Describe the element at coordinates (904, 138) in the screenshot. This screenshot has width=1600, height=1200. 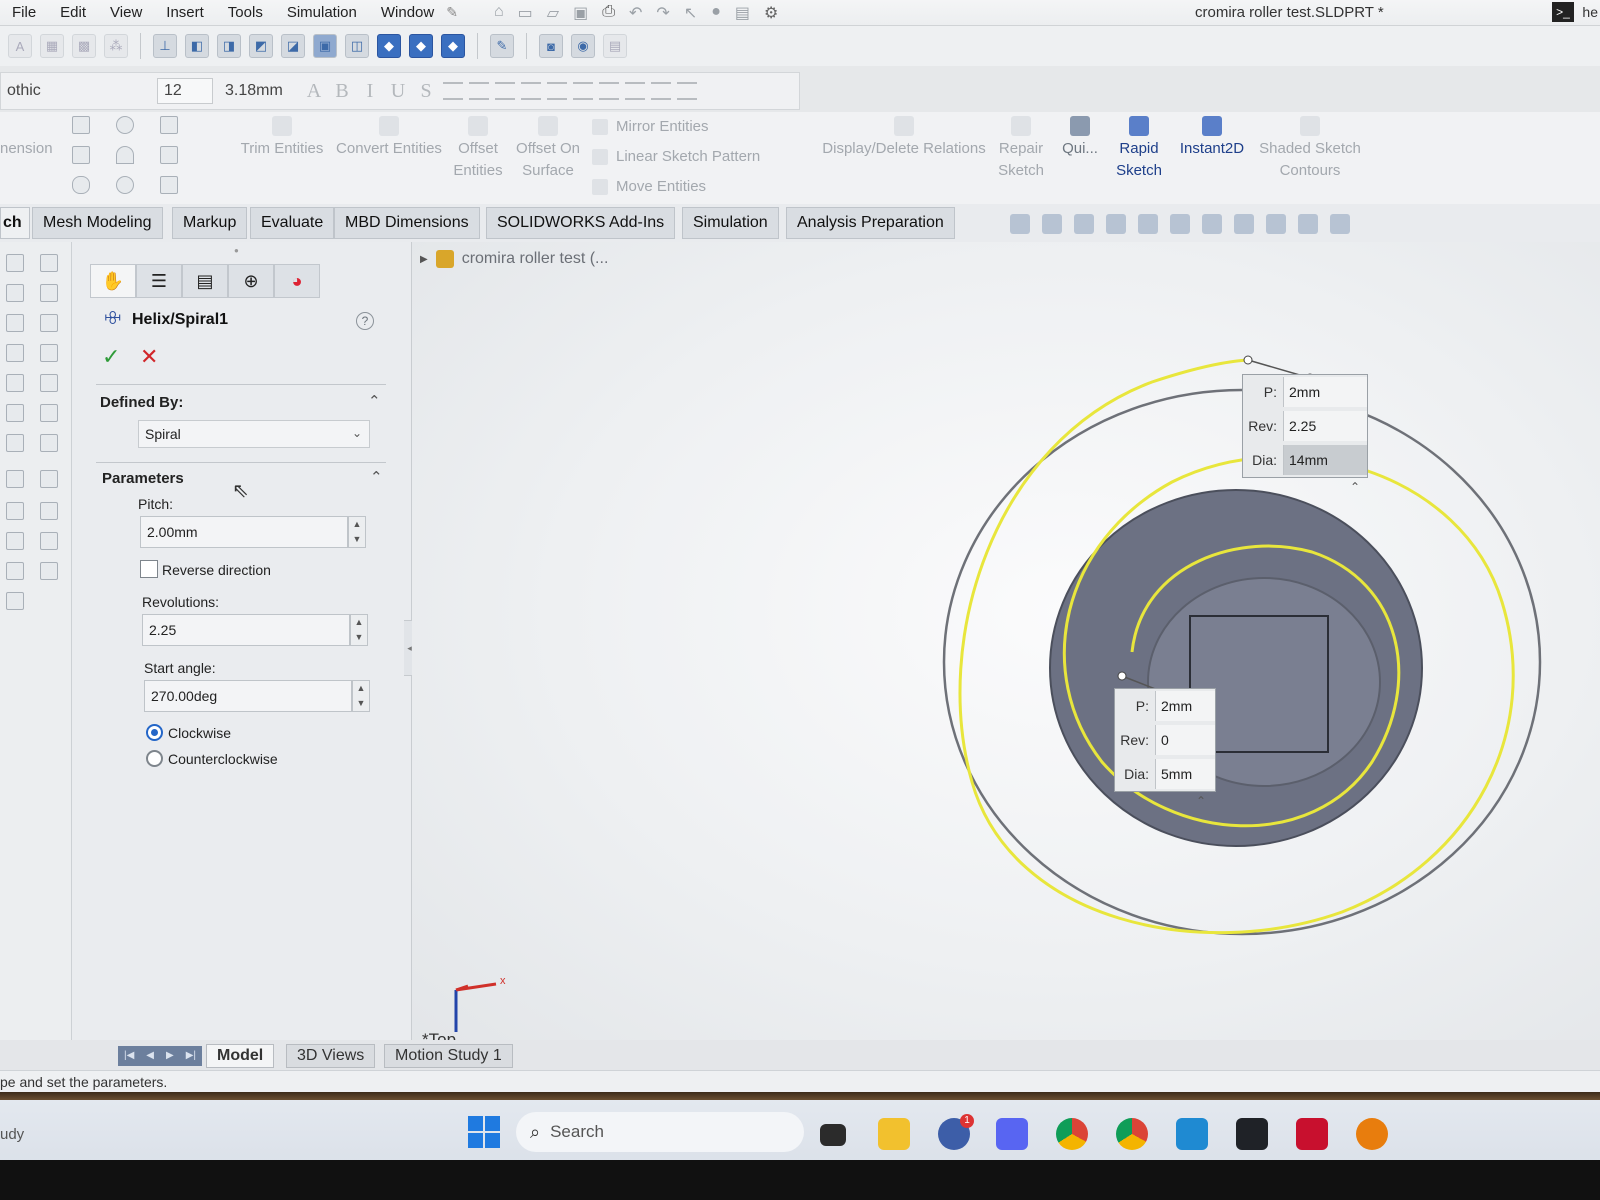
I see `display-delete-relations-button: Display/Delete Relations` at that location.